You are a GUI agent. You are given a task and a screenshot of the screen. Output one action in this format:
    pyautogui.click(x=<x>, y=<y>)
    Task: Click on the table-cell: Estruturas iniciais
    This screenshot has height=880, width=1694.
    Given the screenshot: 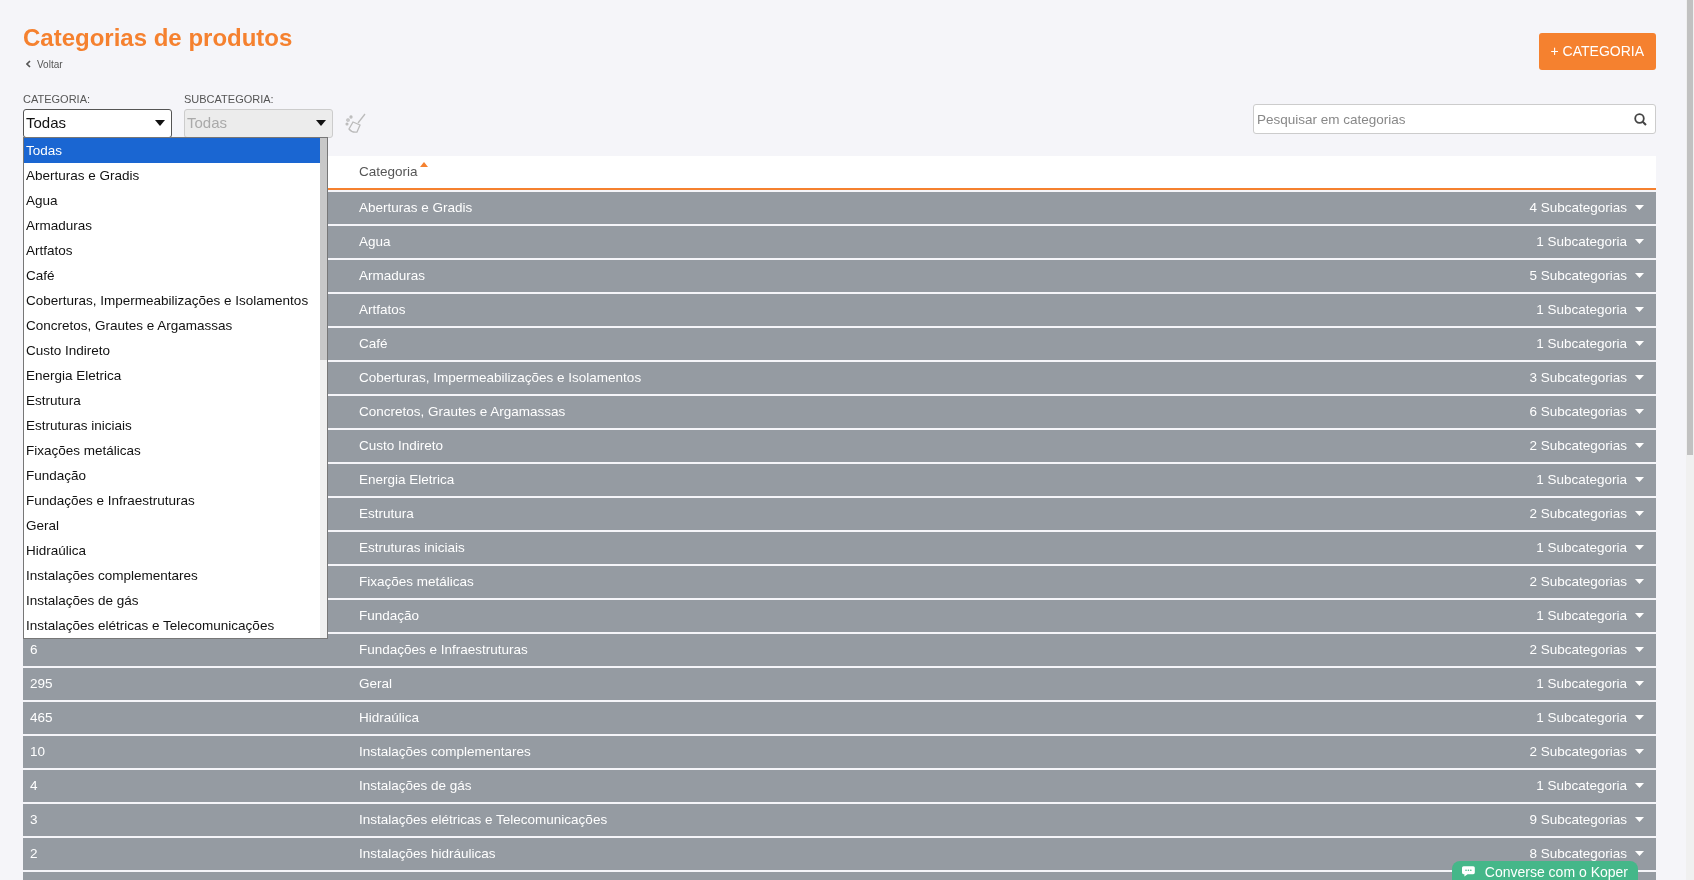 What is the action you would take?
    pyautogui.click(x=412, y=547)
    